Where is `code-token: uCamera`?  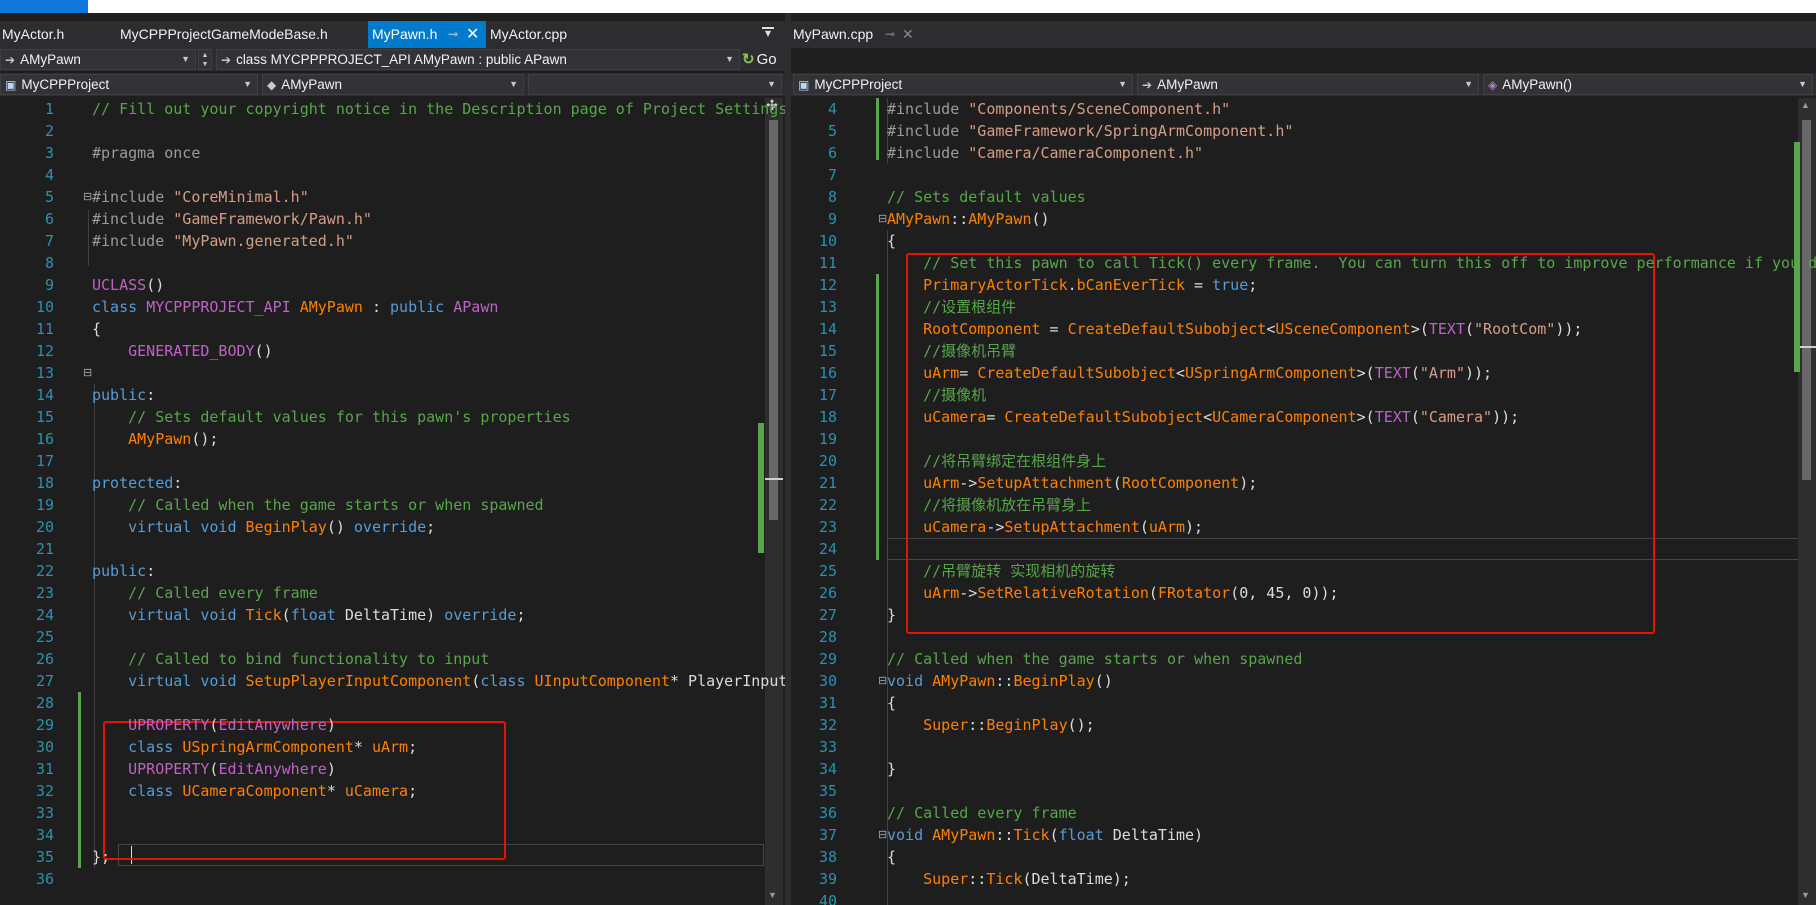 code-token: uCamera is located at coordinates (376, 791).